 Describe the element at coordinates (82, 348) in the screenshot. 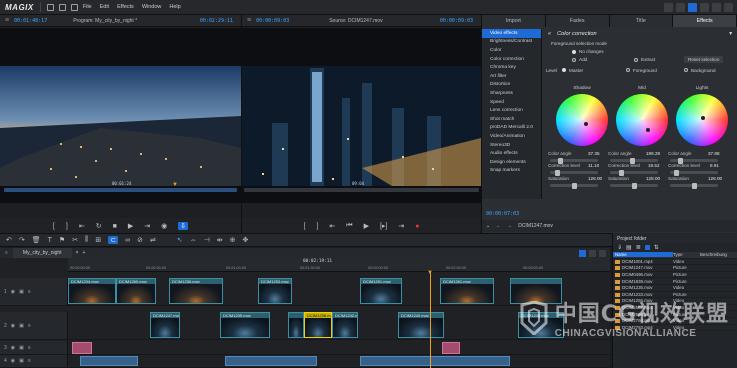

I see `title-clip` at that location.